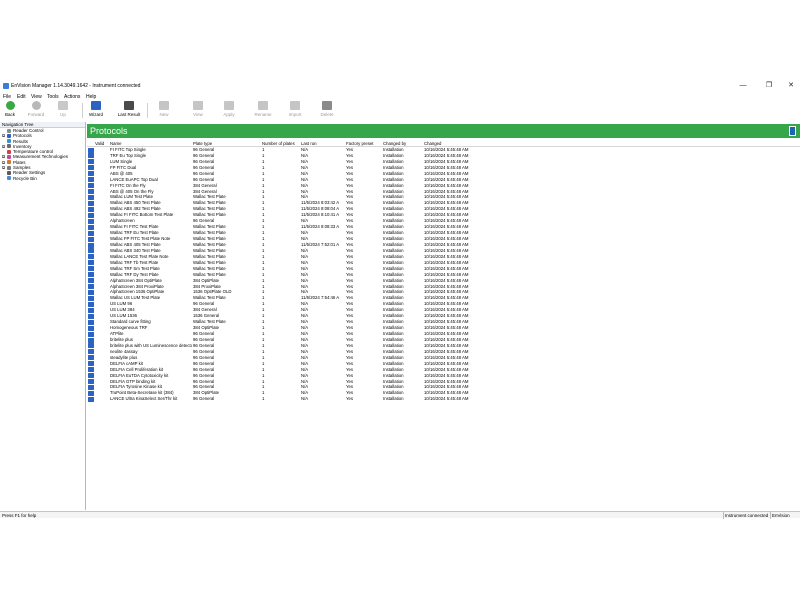 The image size is (800, 600). Describe the element at coordinates (263, 105) in the screenshot. I see `rename-icon` at that location.